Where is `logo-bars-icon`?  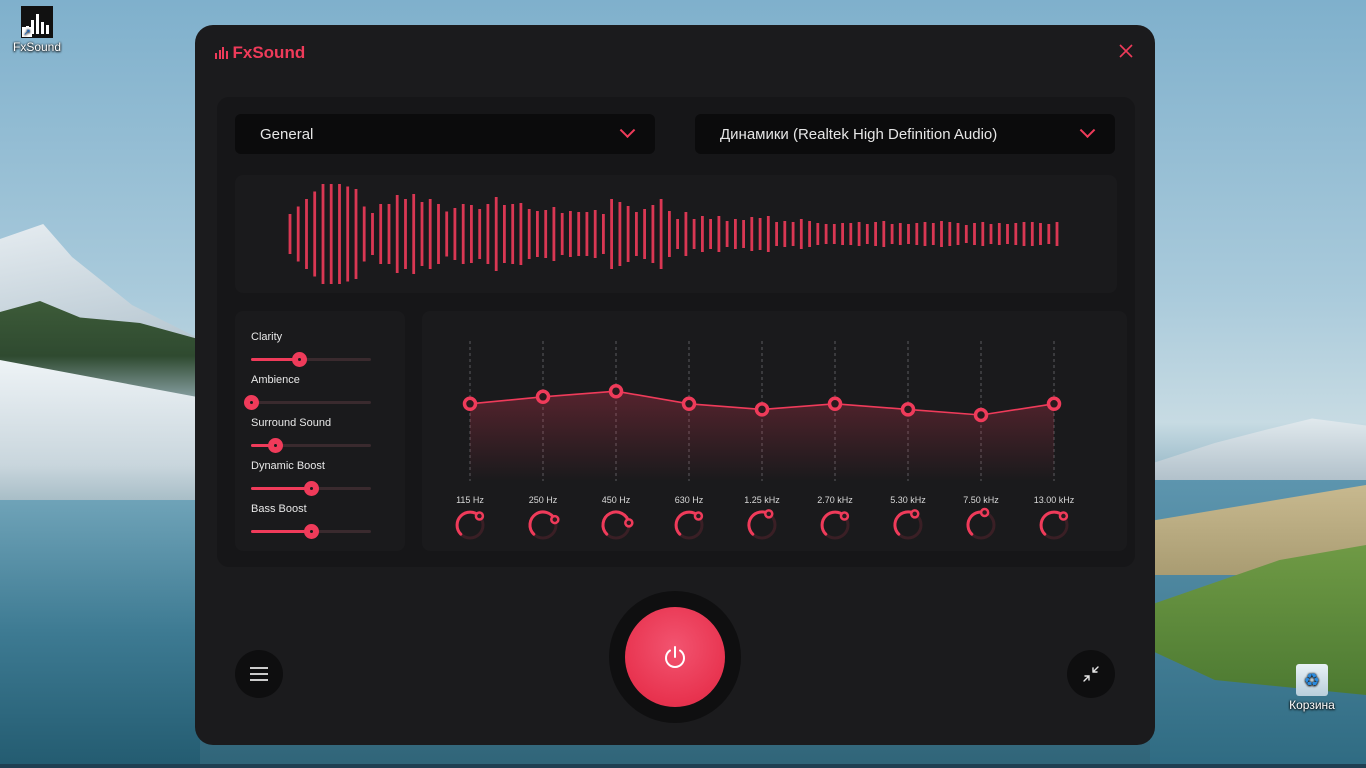
logo-bars-icon is located at coordinates (221, 53).